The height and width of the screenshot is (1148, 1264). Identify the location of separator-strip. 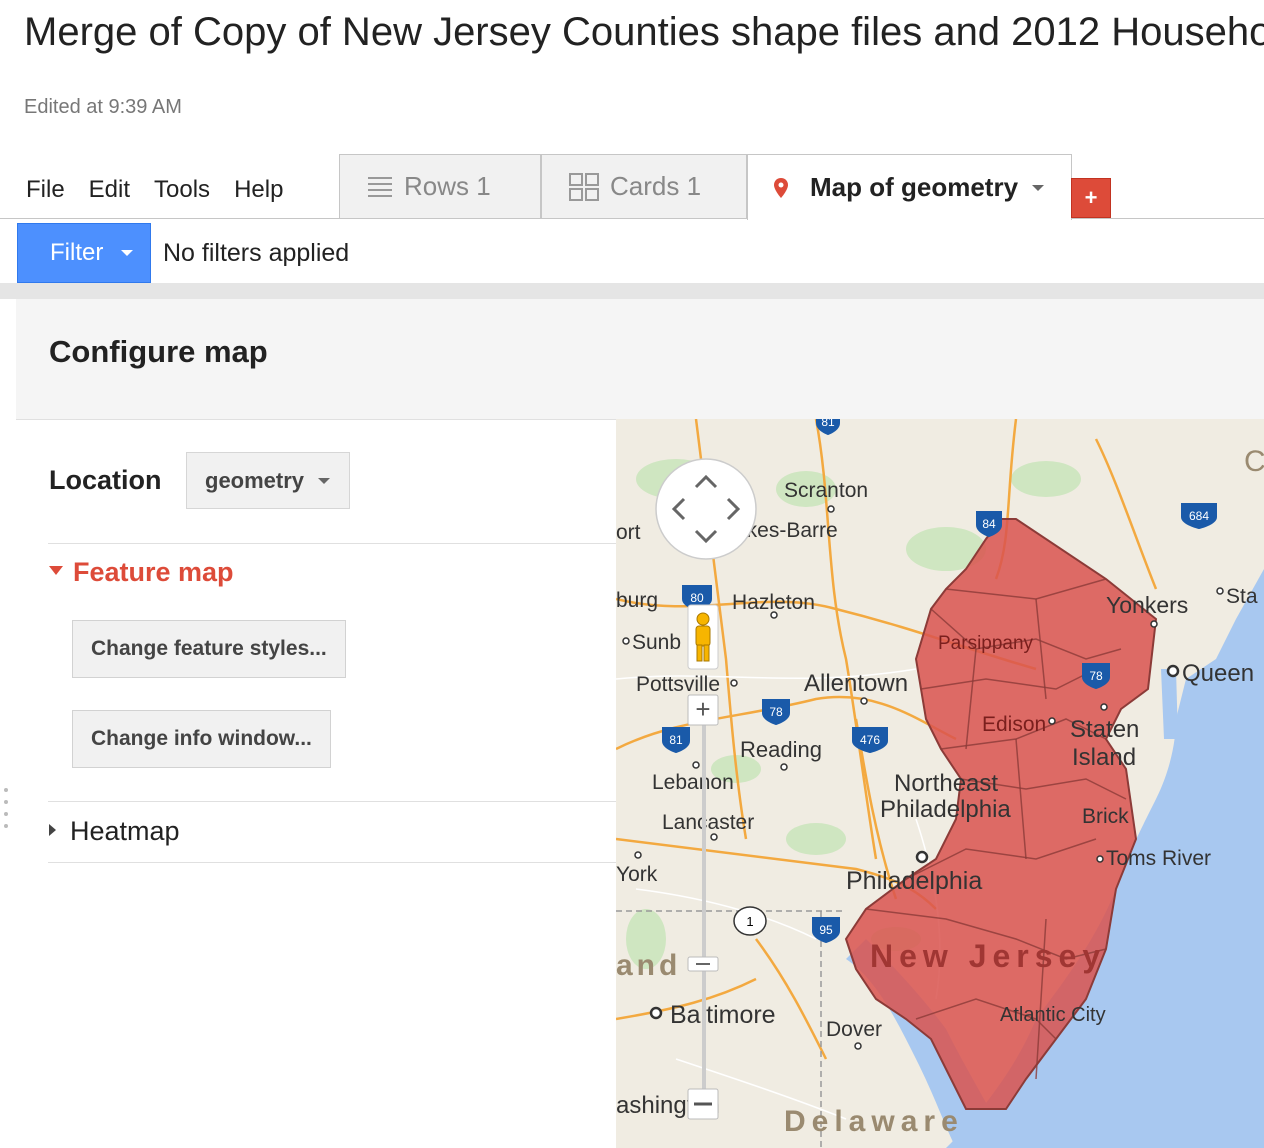
(632, 291).